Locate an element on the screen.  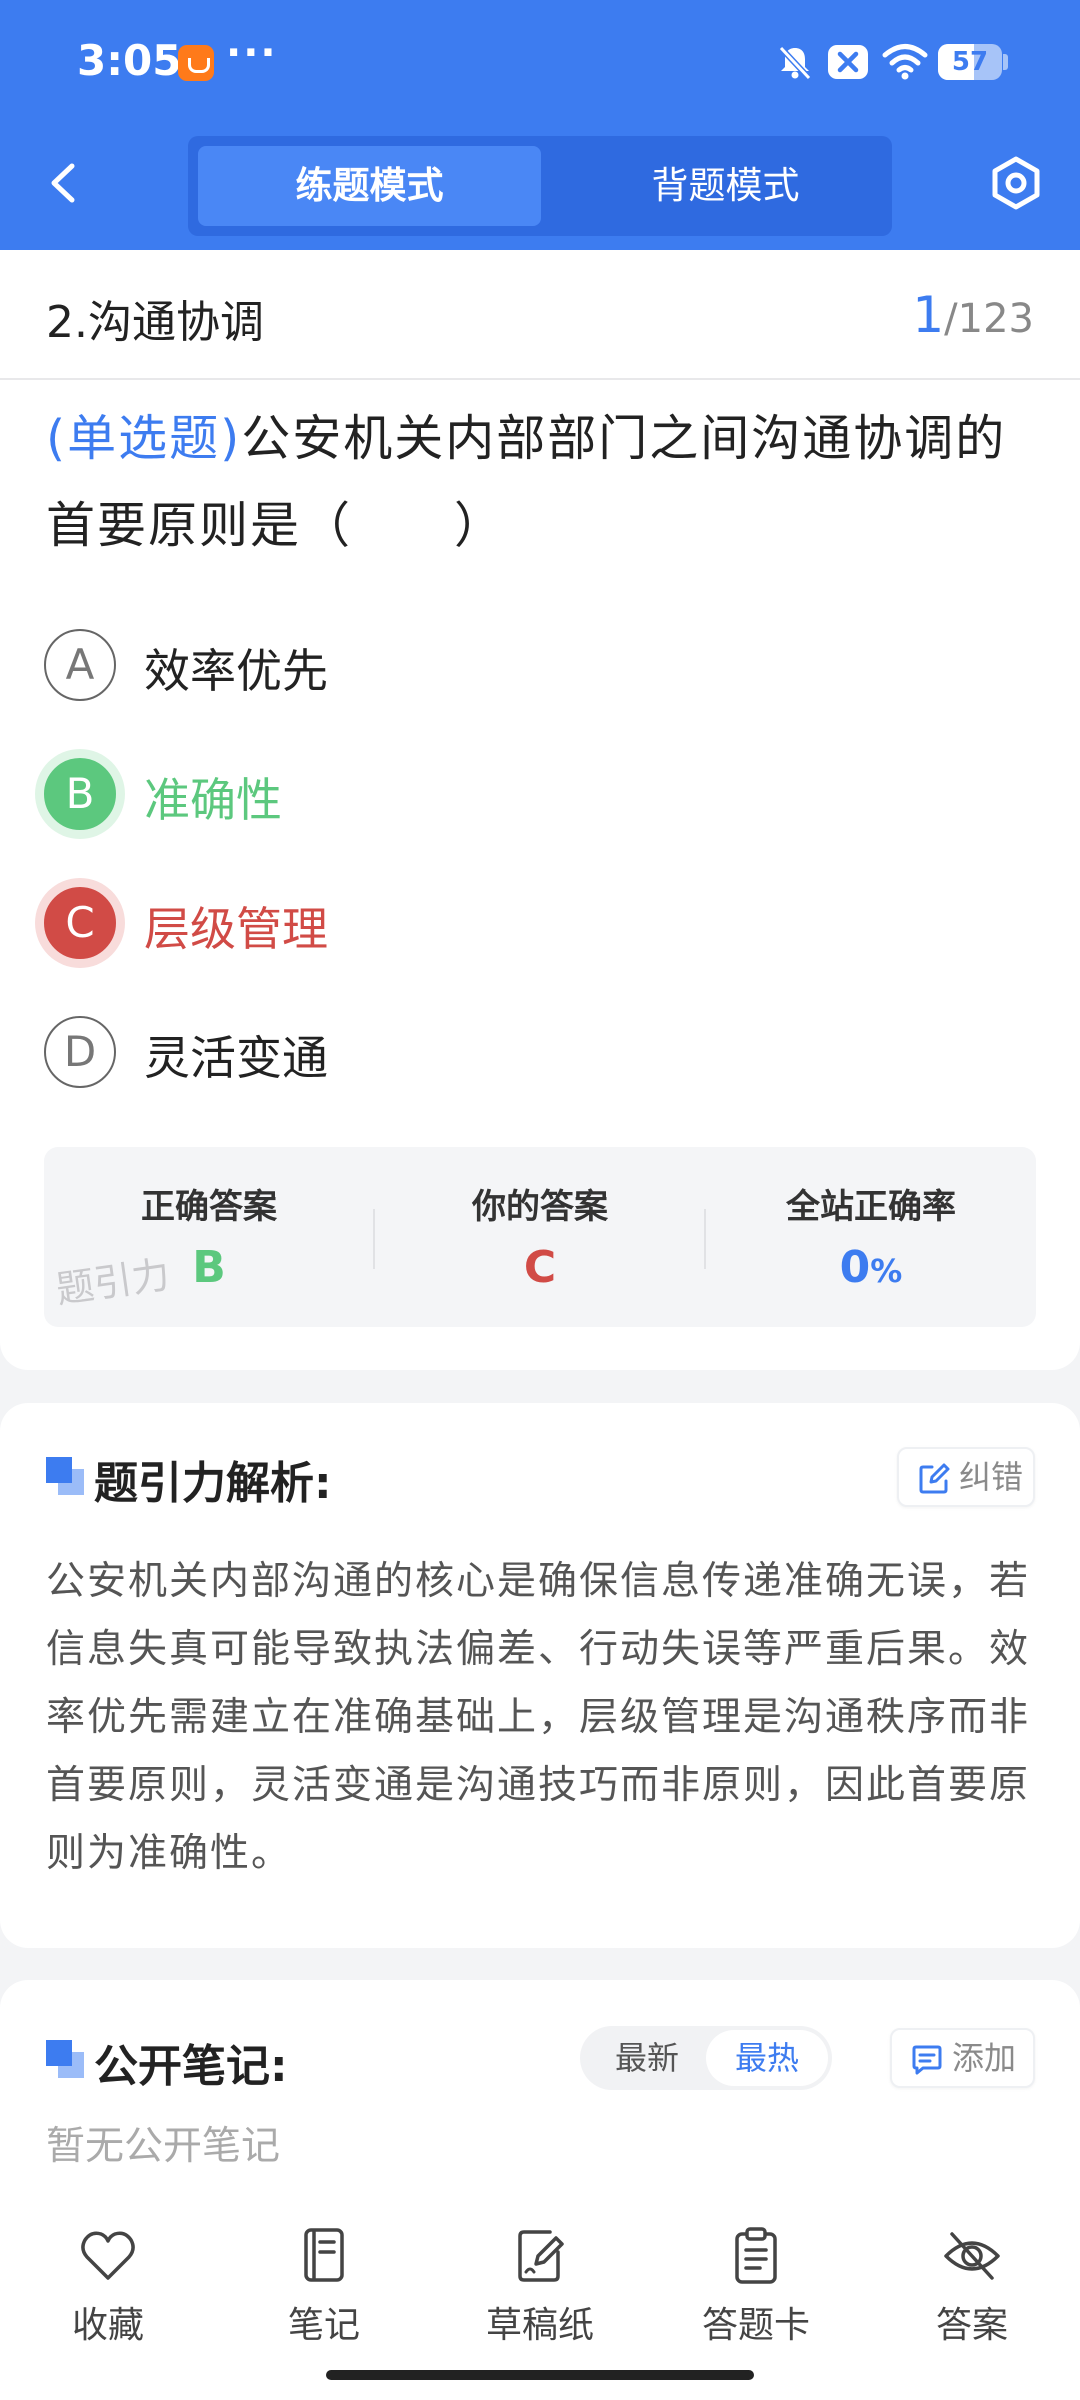
battery-icon: 57 is located at coordinates (970, 62).